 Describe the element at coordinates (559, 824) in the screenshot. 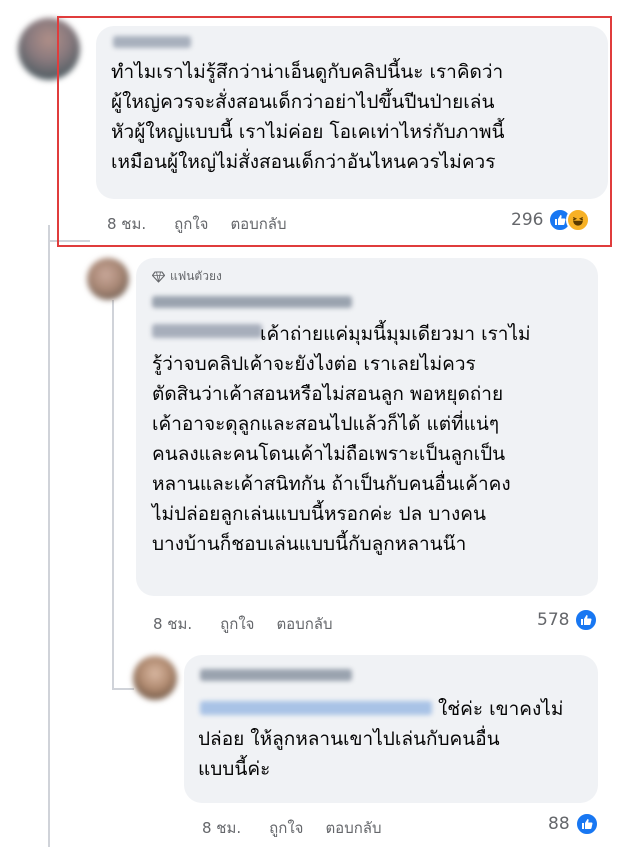

I see `reaction-count: 88` at that location.